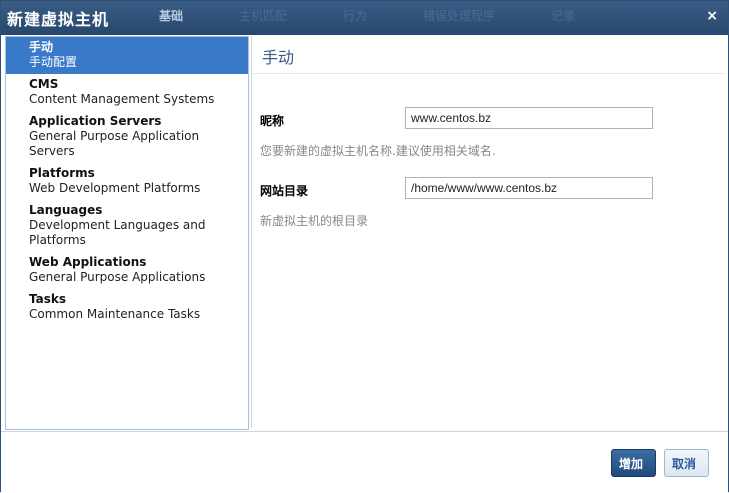 This screenshot has width=729, height=493. What do you see at coordinates (284, 191) in the screenshot?
I see `docroot-label: 网站目录` at bounding box center [284, 191].